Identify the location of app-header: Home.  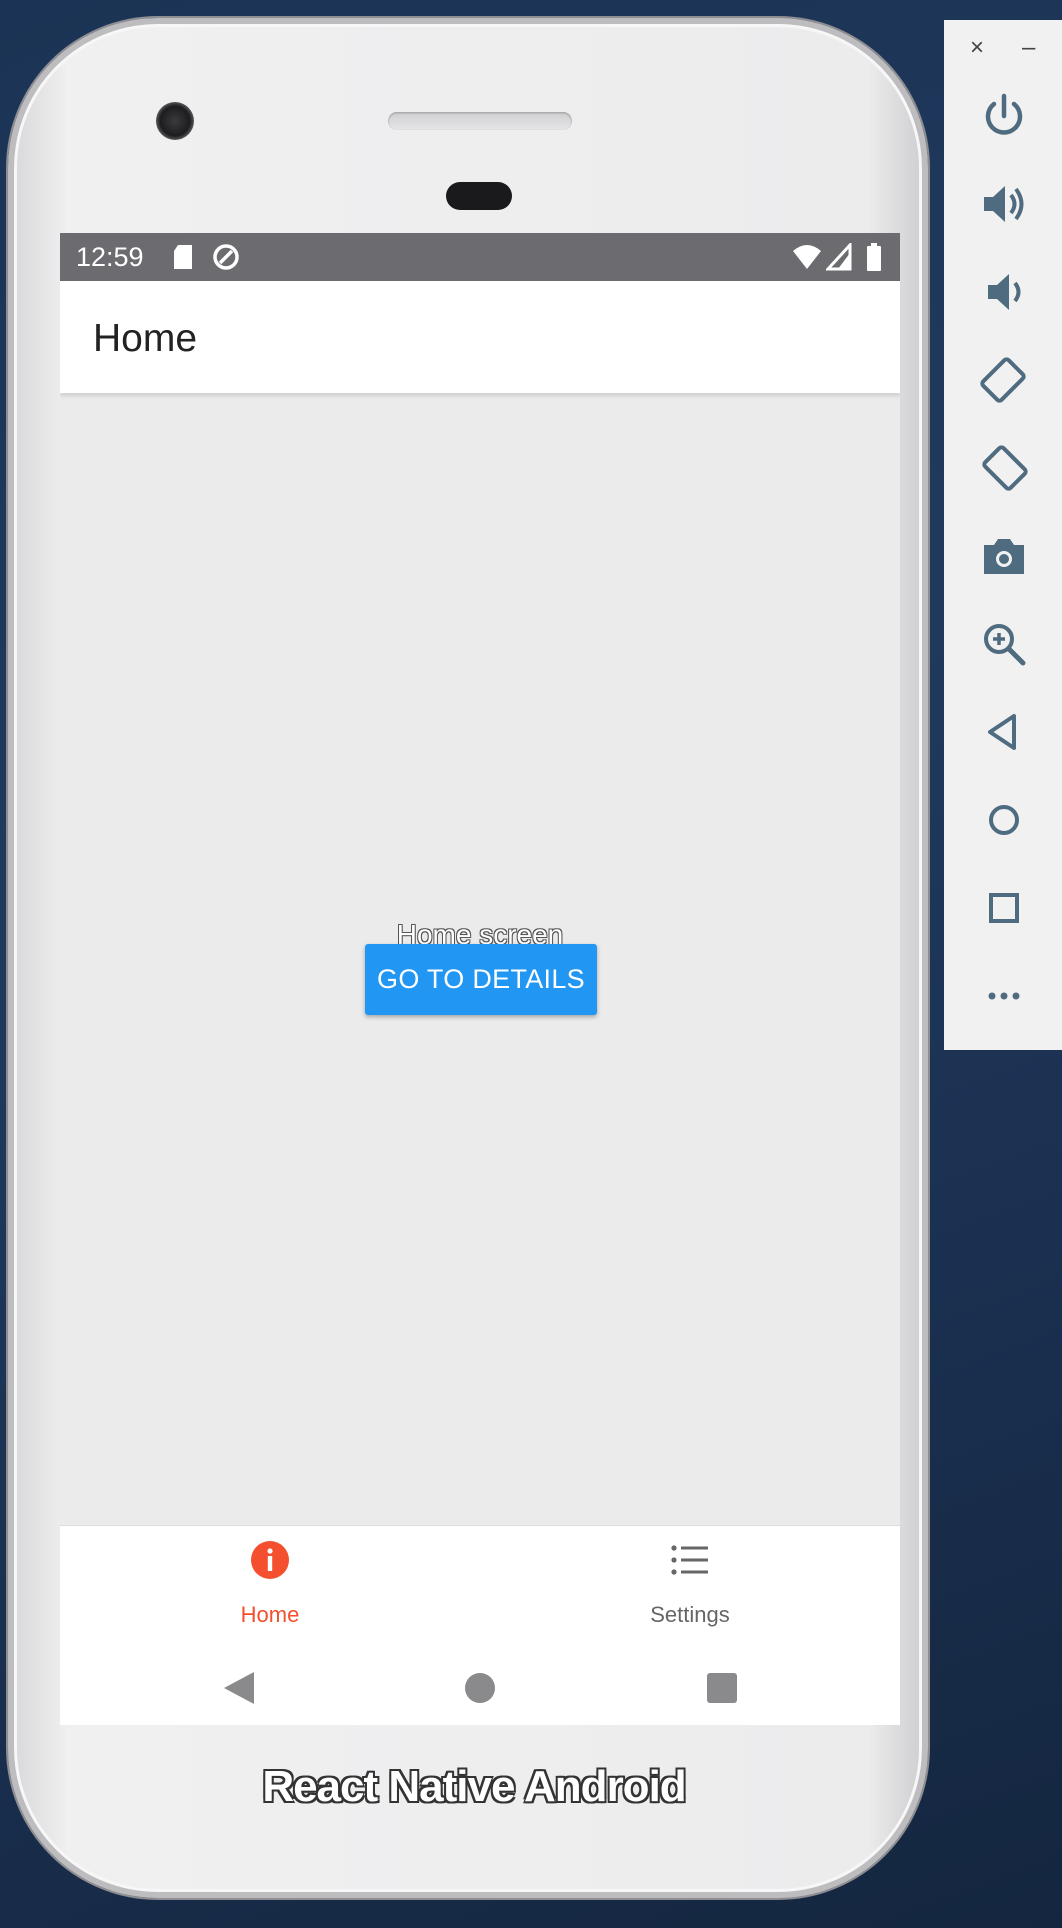
(480, 337).